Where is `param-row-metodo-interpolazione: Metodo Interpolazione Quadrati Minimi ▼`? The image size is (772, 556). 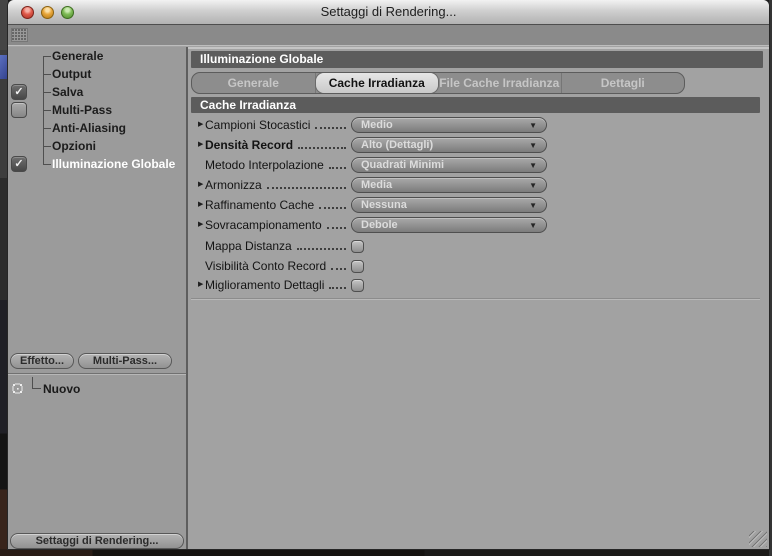 param-row-metodo-interpolazione: Metodo Interpolazione Quadrati Minimi ▼ is located at coordinates (479, 165).